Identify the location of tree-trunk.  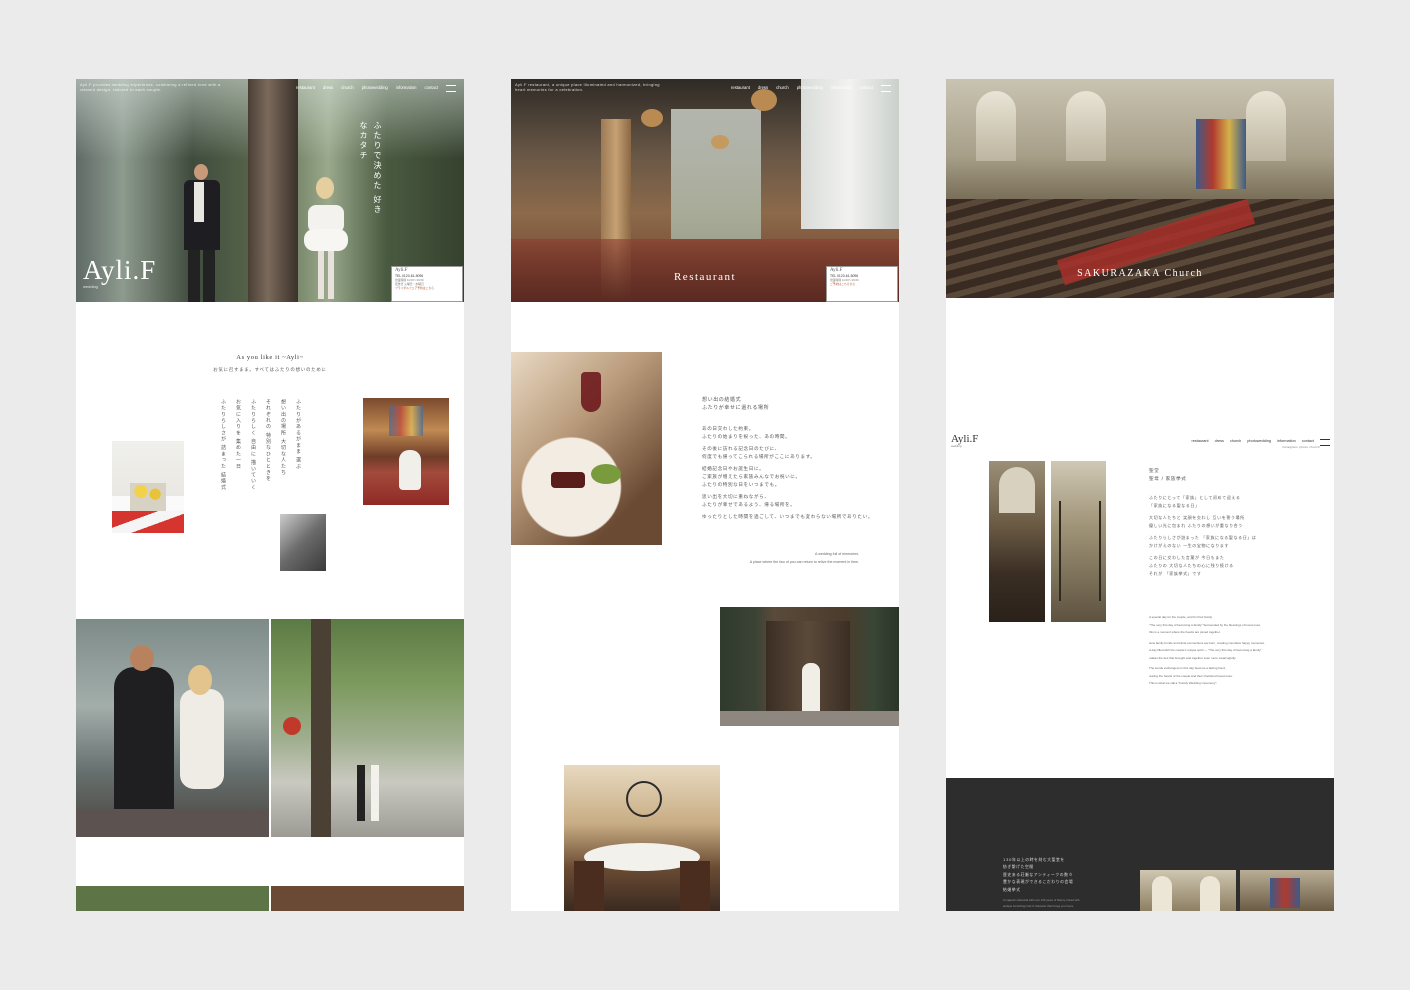
(273, 190).